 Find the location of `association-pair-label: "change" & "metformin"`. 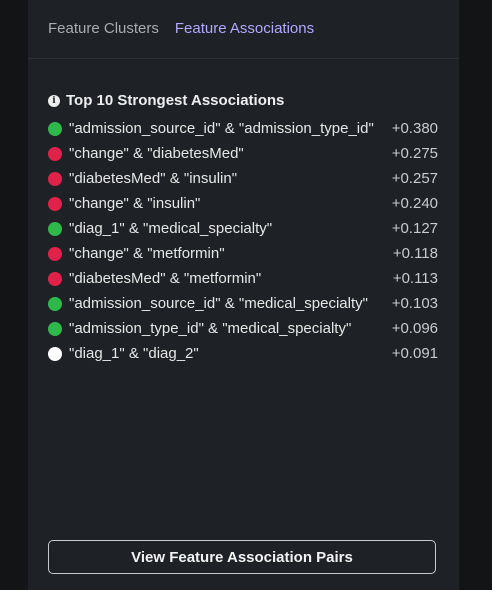

association-pair-label: "change" & "metformin" is located at coordinates (147, 253).